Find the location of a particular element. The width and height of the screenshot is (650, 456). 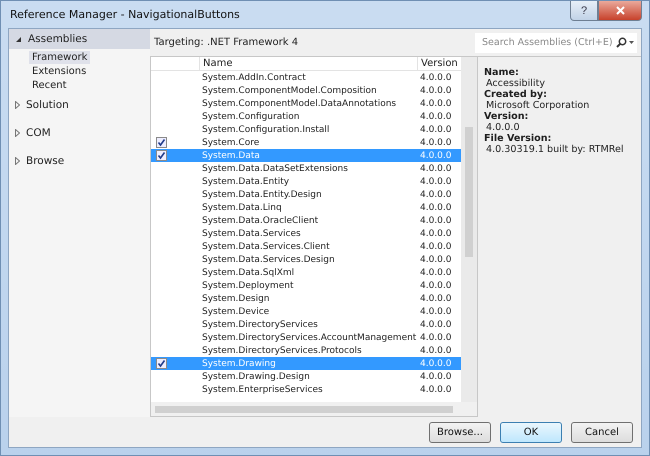

table-row: System.EnterpriseServices 4.0.0.0 is located at coordinates (306, 389).